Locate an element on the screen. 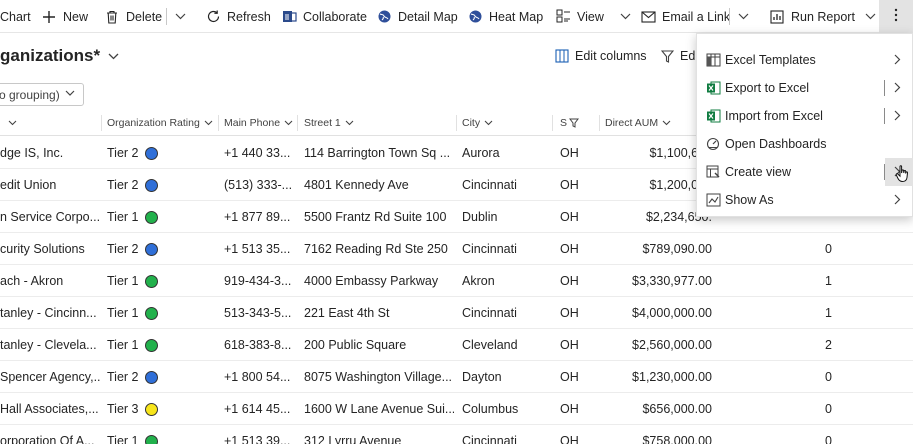 The image size is (913, 444). menu-item-create-view: Create view is located at coordinates (805, 172).